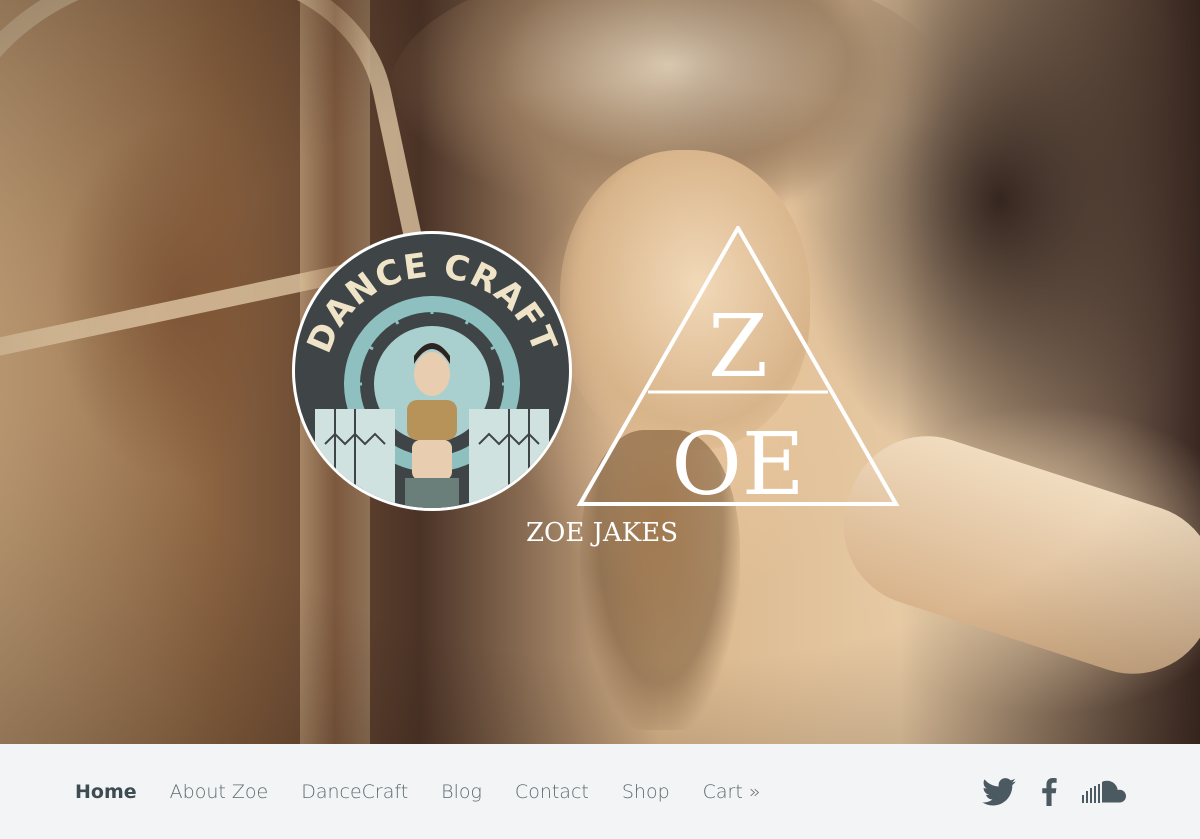 This screenshot has width=1200, height=839. What do you see at coordinates (738, 347) in the screenshot?
I see `logo-monogram-top: Z` at bounding box center [738, 347].